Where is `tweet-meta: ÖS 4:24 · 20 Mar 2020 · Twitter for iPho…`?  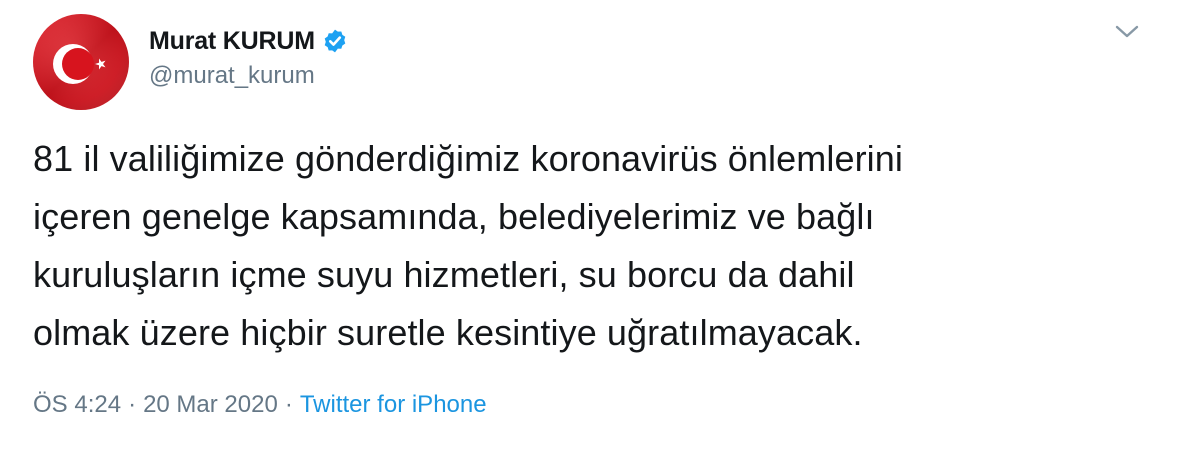 tweet-meta: ÖS 4:24 · 20 Mar 2020 · Twitter for iPho… is located at coordinates (260, 405).